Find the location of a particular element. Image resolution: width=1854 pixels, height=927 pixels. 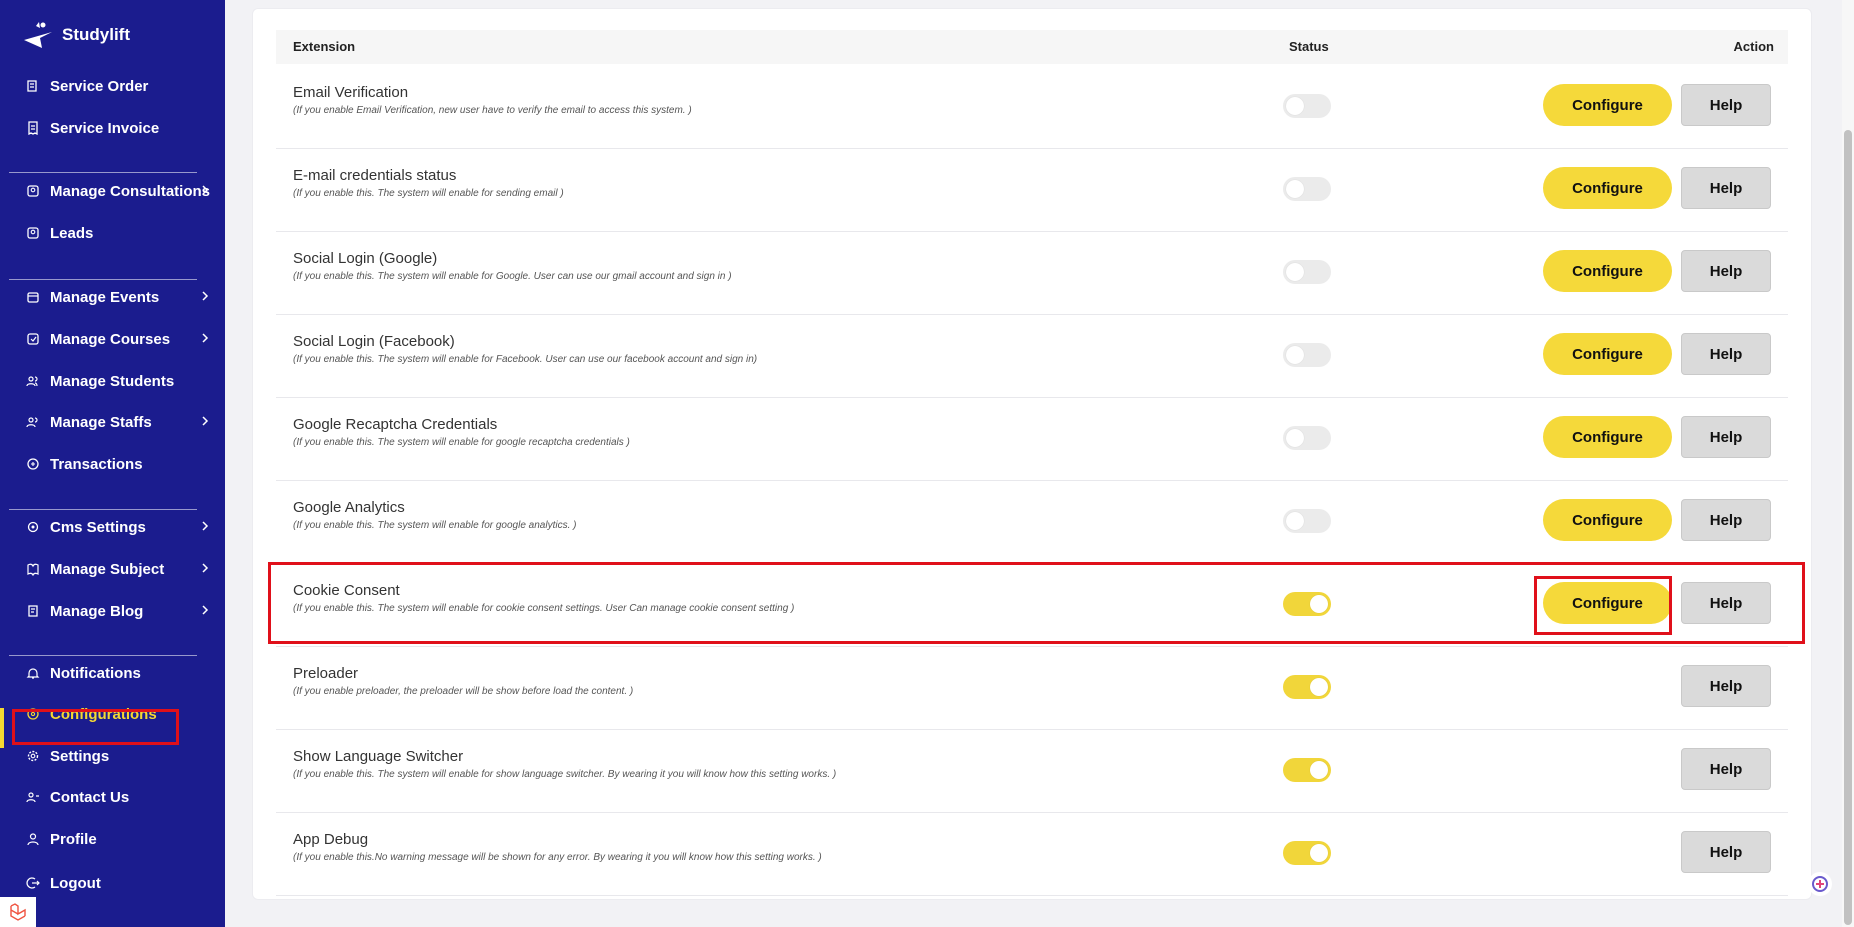

extension-title: App Debug is located at coordinates (331, 839).